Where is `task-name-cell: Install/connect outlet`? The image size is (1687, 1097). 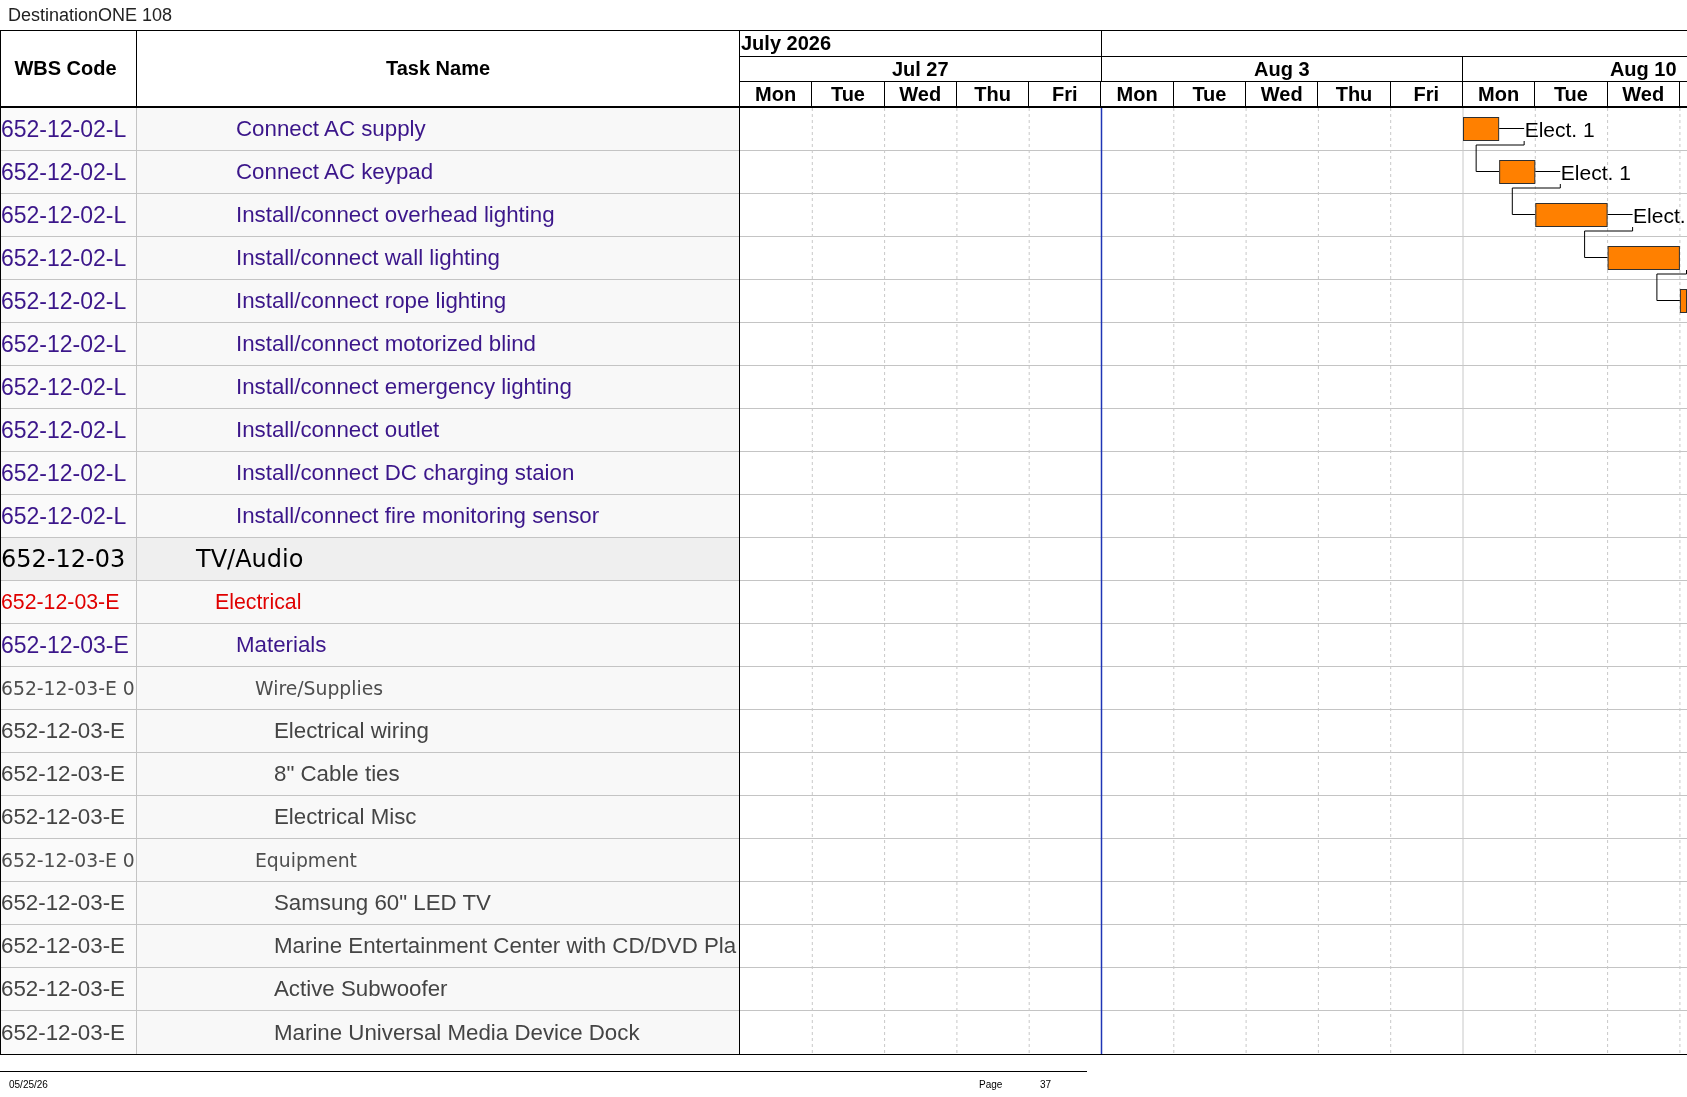
task-name-cell: Install/connect outlet is located at coordinates (438, 430).